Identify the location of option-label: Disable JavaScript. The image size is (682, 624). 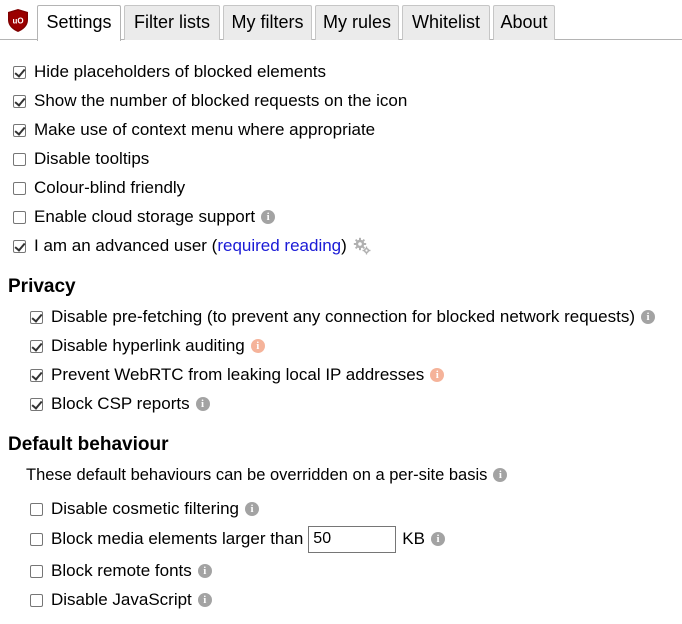
(121, 599).